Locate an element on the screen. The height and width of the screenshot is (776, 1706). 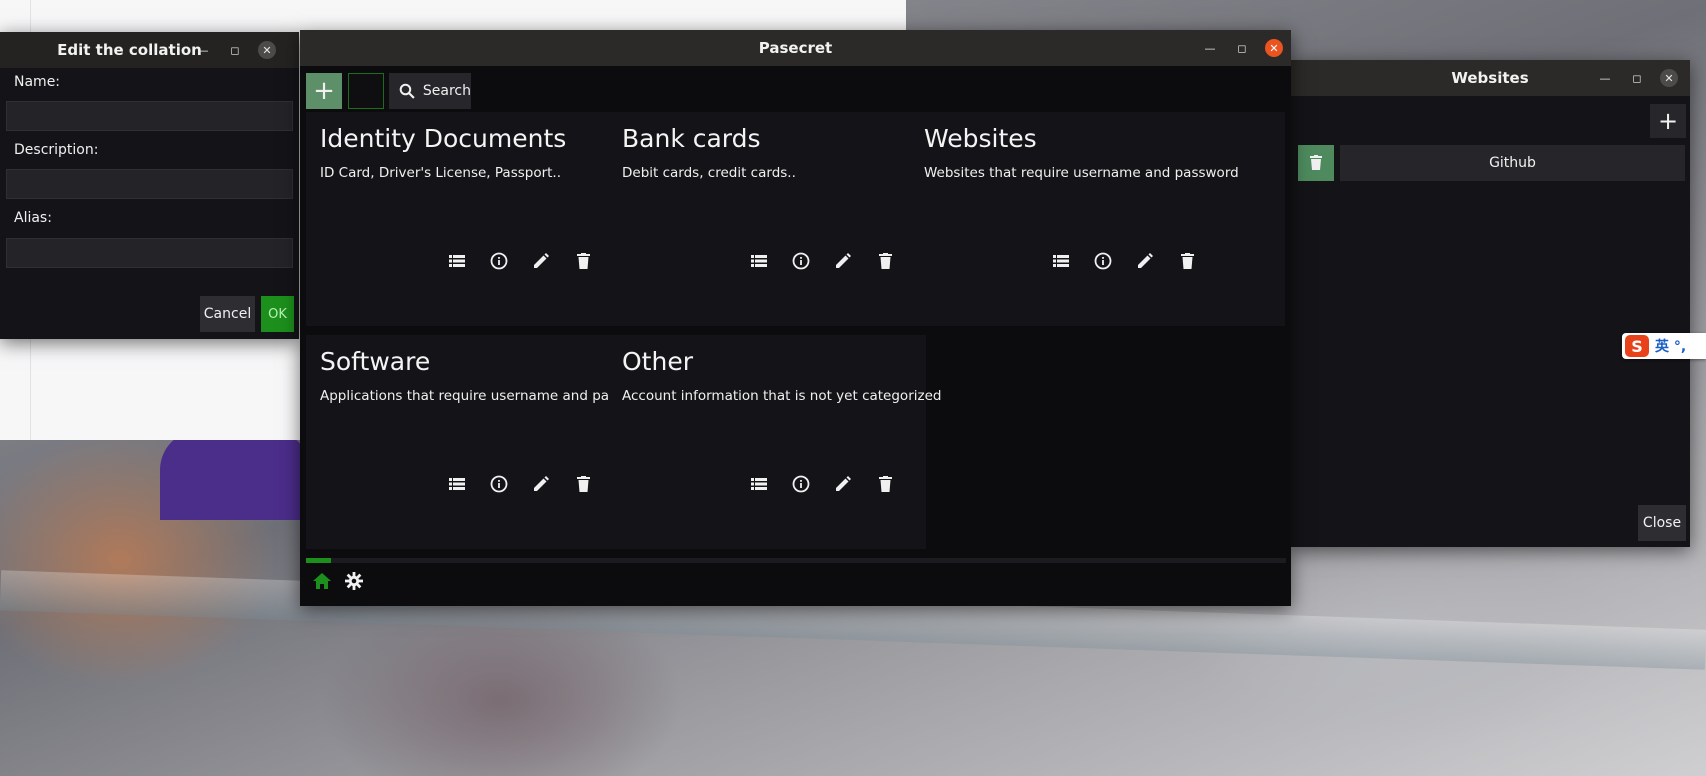
edit-dialog-titlebar: Edit the collation — ◻ ✕ is located at coordinates (149, 50).